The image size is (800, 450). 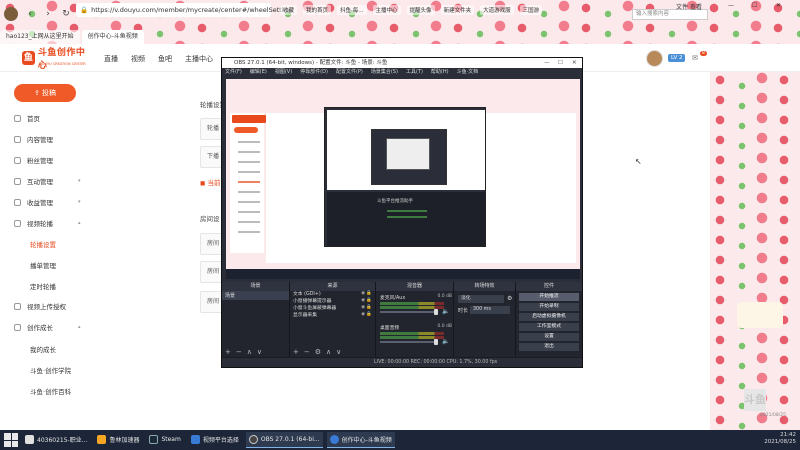 What do you see at coordinates (509, 298) in the screenshot?
I see `transition-settings-icon: ⚙` at bounding box center [509, 298].